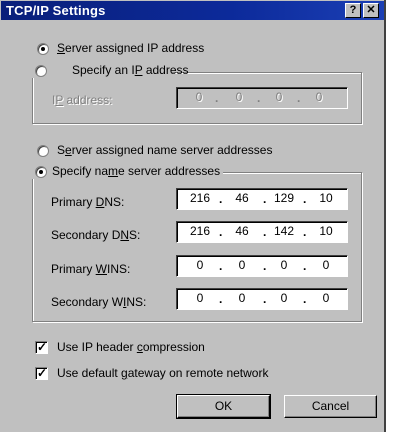  What do you see at coordinates (262, 199) in the screenshot?
I see `primary-dns-field: 216 . 46 . 129 . 10` at bounding box center [262, 199].